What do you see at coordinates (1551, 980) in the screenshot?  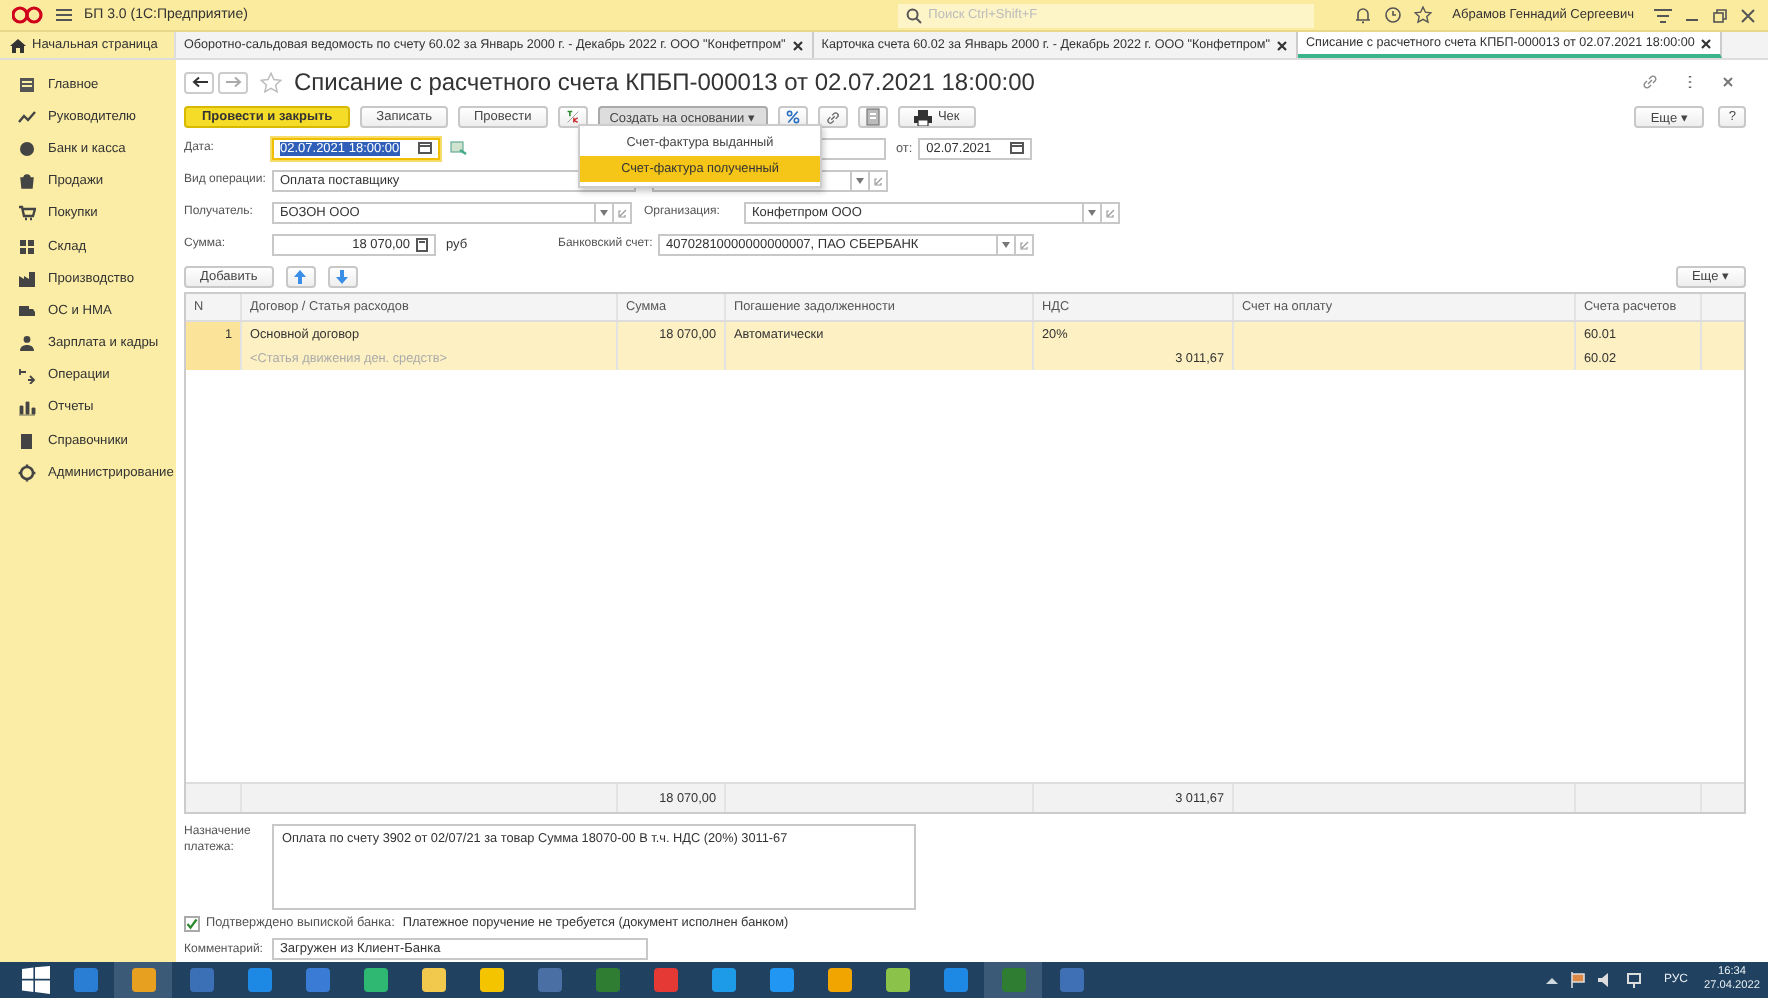 I see `tray-arrow-icon` at bounding box center [1551, 980].